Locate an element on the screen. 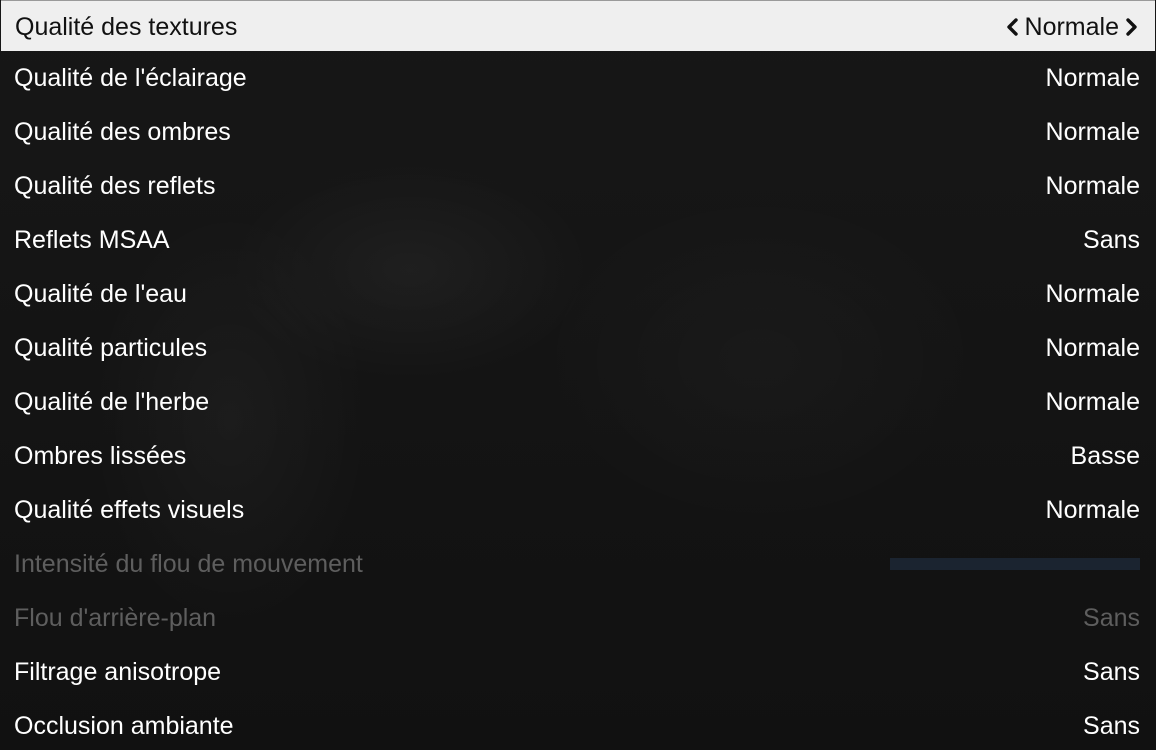 This screenshot has height=750, width=1156. setting-label: Intensité du flou de mouvement is located at coordinates (188, 563).